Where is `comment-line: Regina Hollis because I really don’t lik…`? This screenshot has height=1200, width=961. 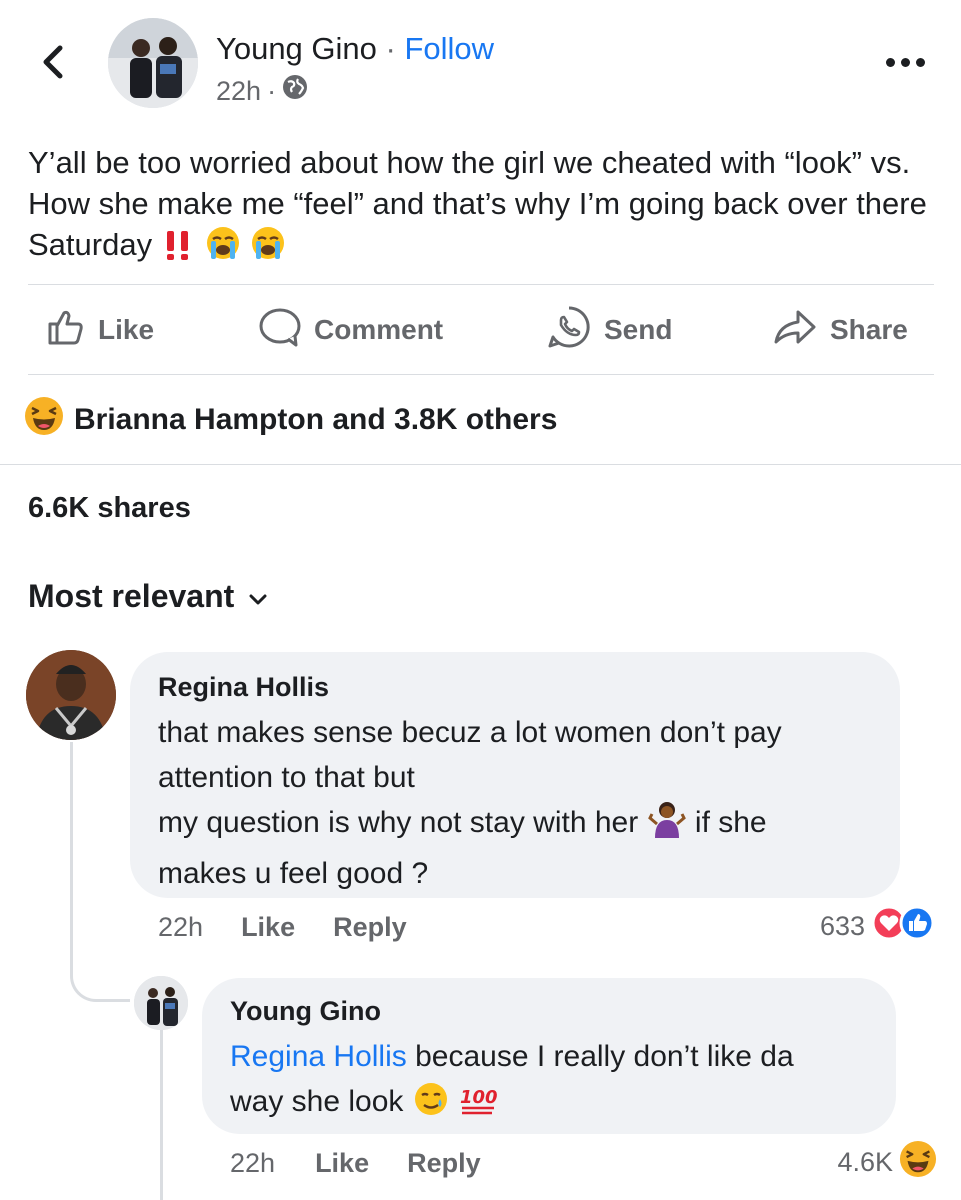 comment-line: Regina Hollis because I really don’t lik… is located at coordinates (512, 1056).